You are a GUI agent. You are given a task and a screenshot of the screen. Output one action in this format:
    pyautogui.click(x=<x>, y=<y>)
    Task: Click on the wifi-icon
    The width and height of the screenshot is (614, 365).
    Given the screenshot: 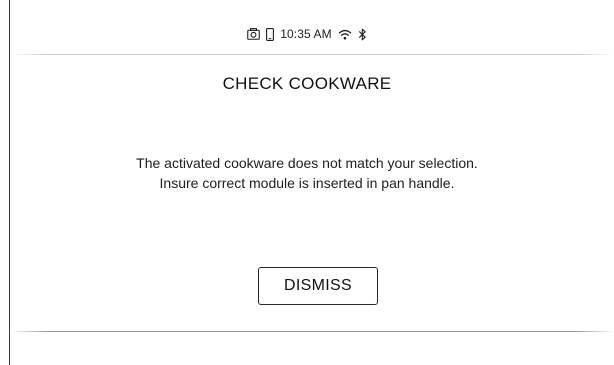 What is the action you would take?
    pyautogui.click(x=345, y=34)
    